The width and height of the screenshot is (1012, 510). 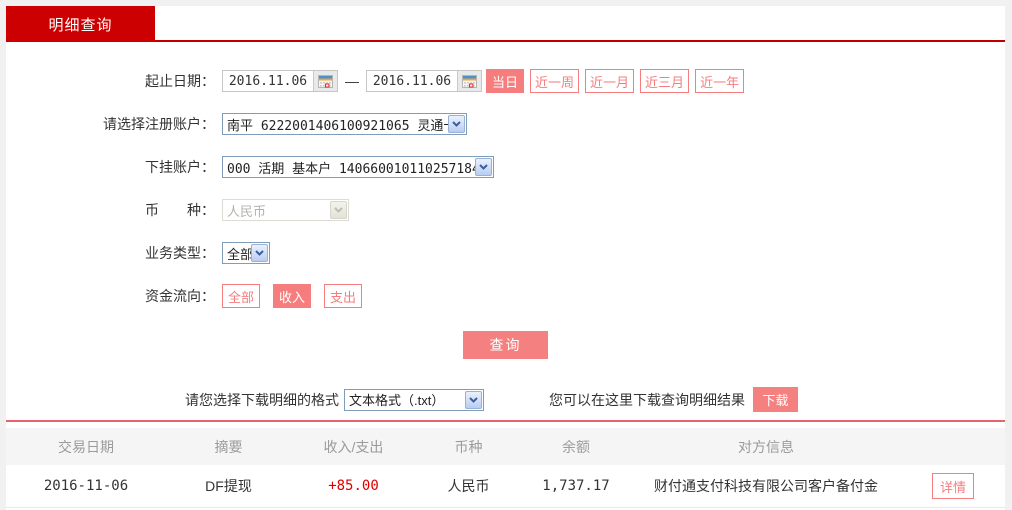 I want to click on table-header-row: 交易日期 摘要 收入/支出 币种 余额 对方信息, so click(x=505, y=446).